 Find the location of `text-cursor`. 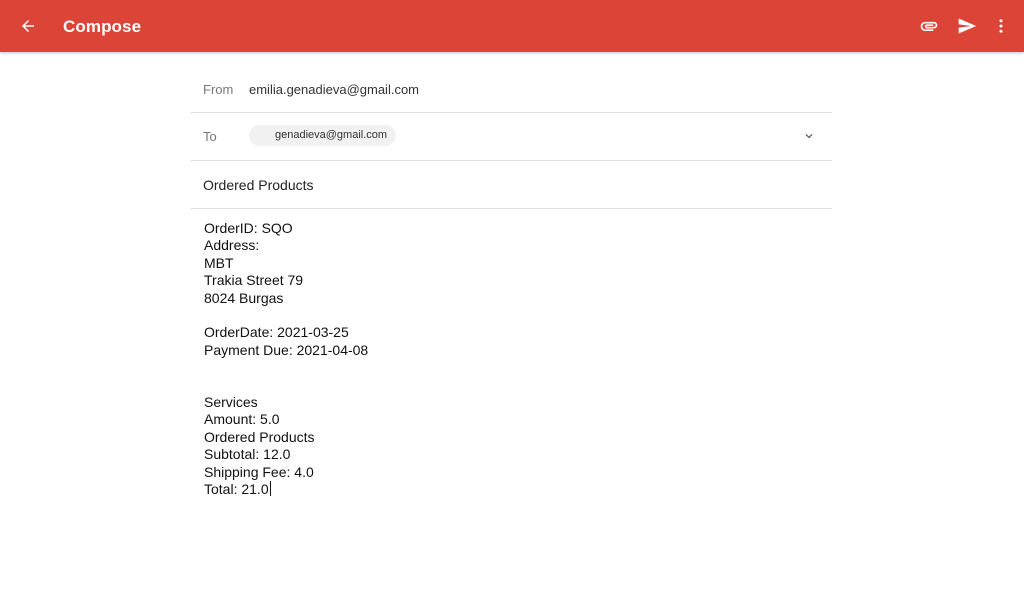

text-cursor is located at coordinates (270, 489).